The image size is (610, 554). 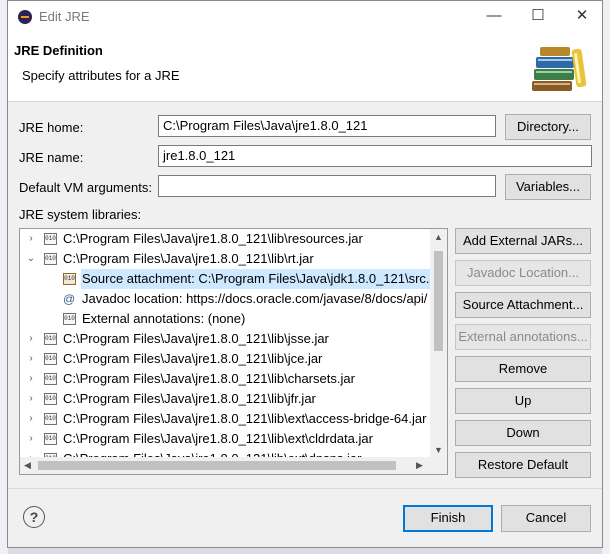 I want to click on close-button: ✕, so click(x=582, y=17).